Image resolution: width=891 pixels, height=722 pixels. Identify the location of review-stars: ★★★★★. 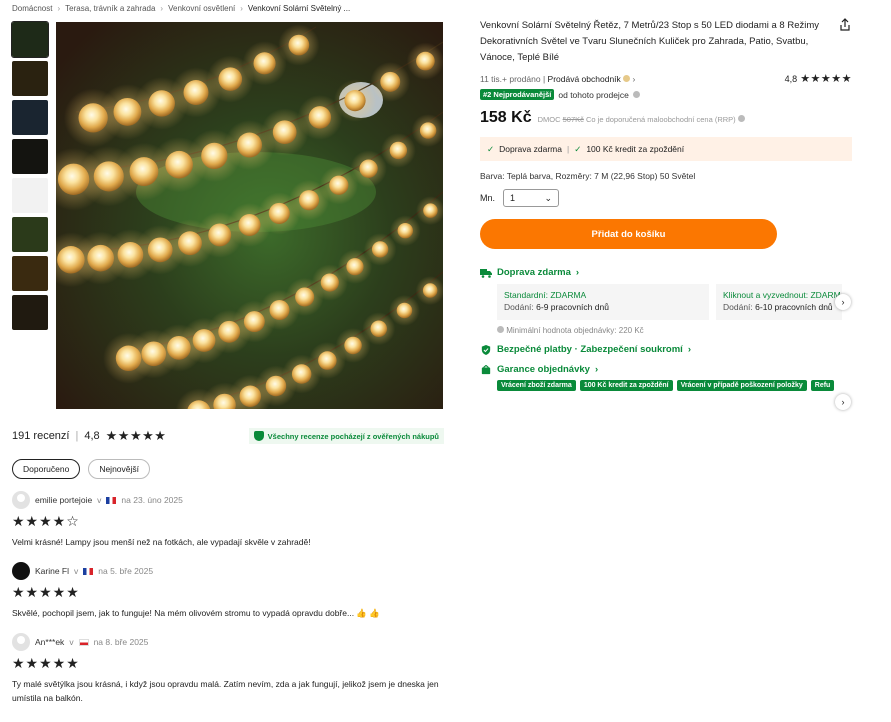
(46, 663).